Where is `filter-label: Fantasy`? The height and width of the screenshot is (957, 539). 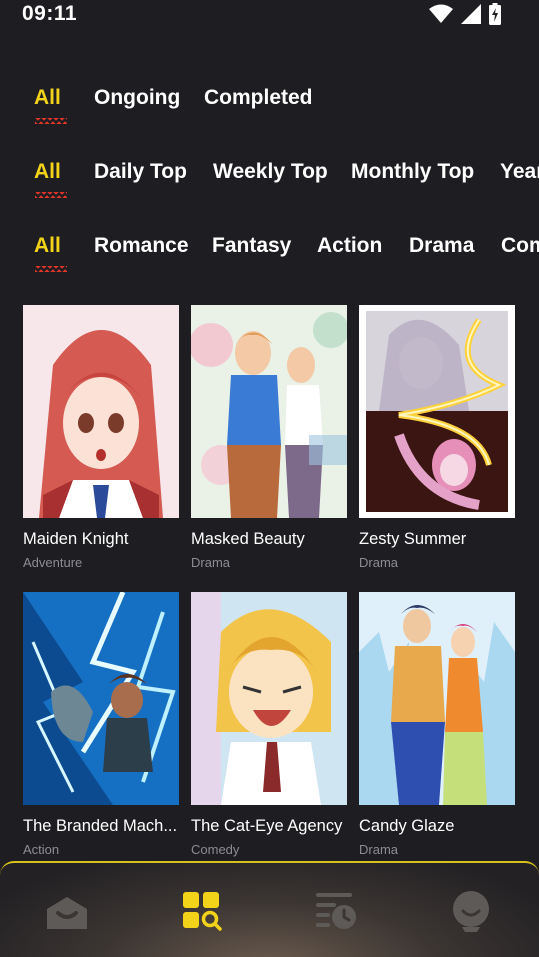
filter-label: Fantasy is located at coordinates (252, 245).